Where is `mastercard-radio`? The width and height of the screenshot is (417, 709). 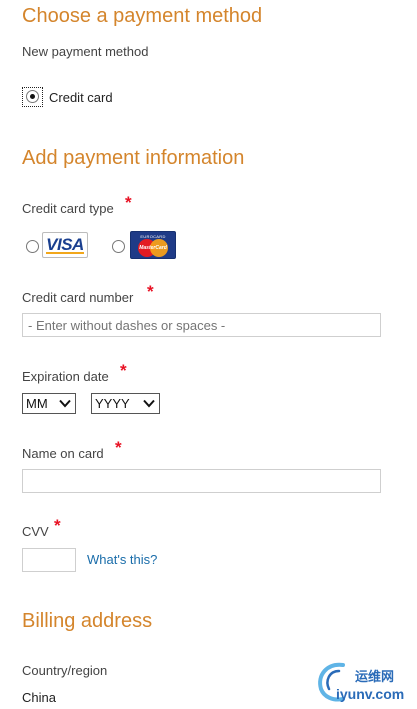 mastercard-radio is located at coordinates (118, 246).